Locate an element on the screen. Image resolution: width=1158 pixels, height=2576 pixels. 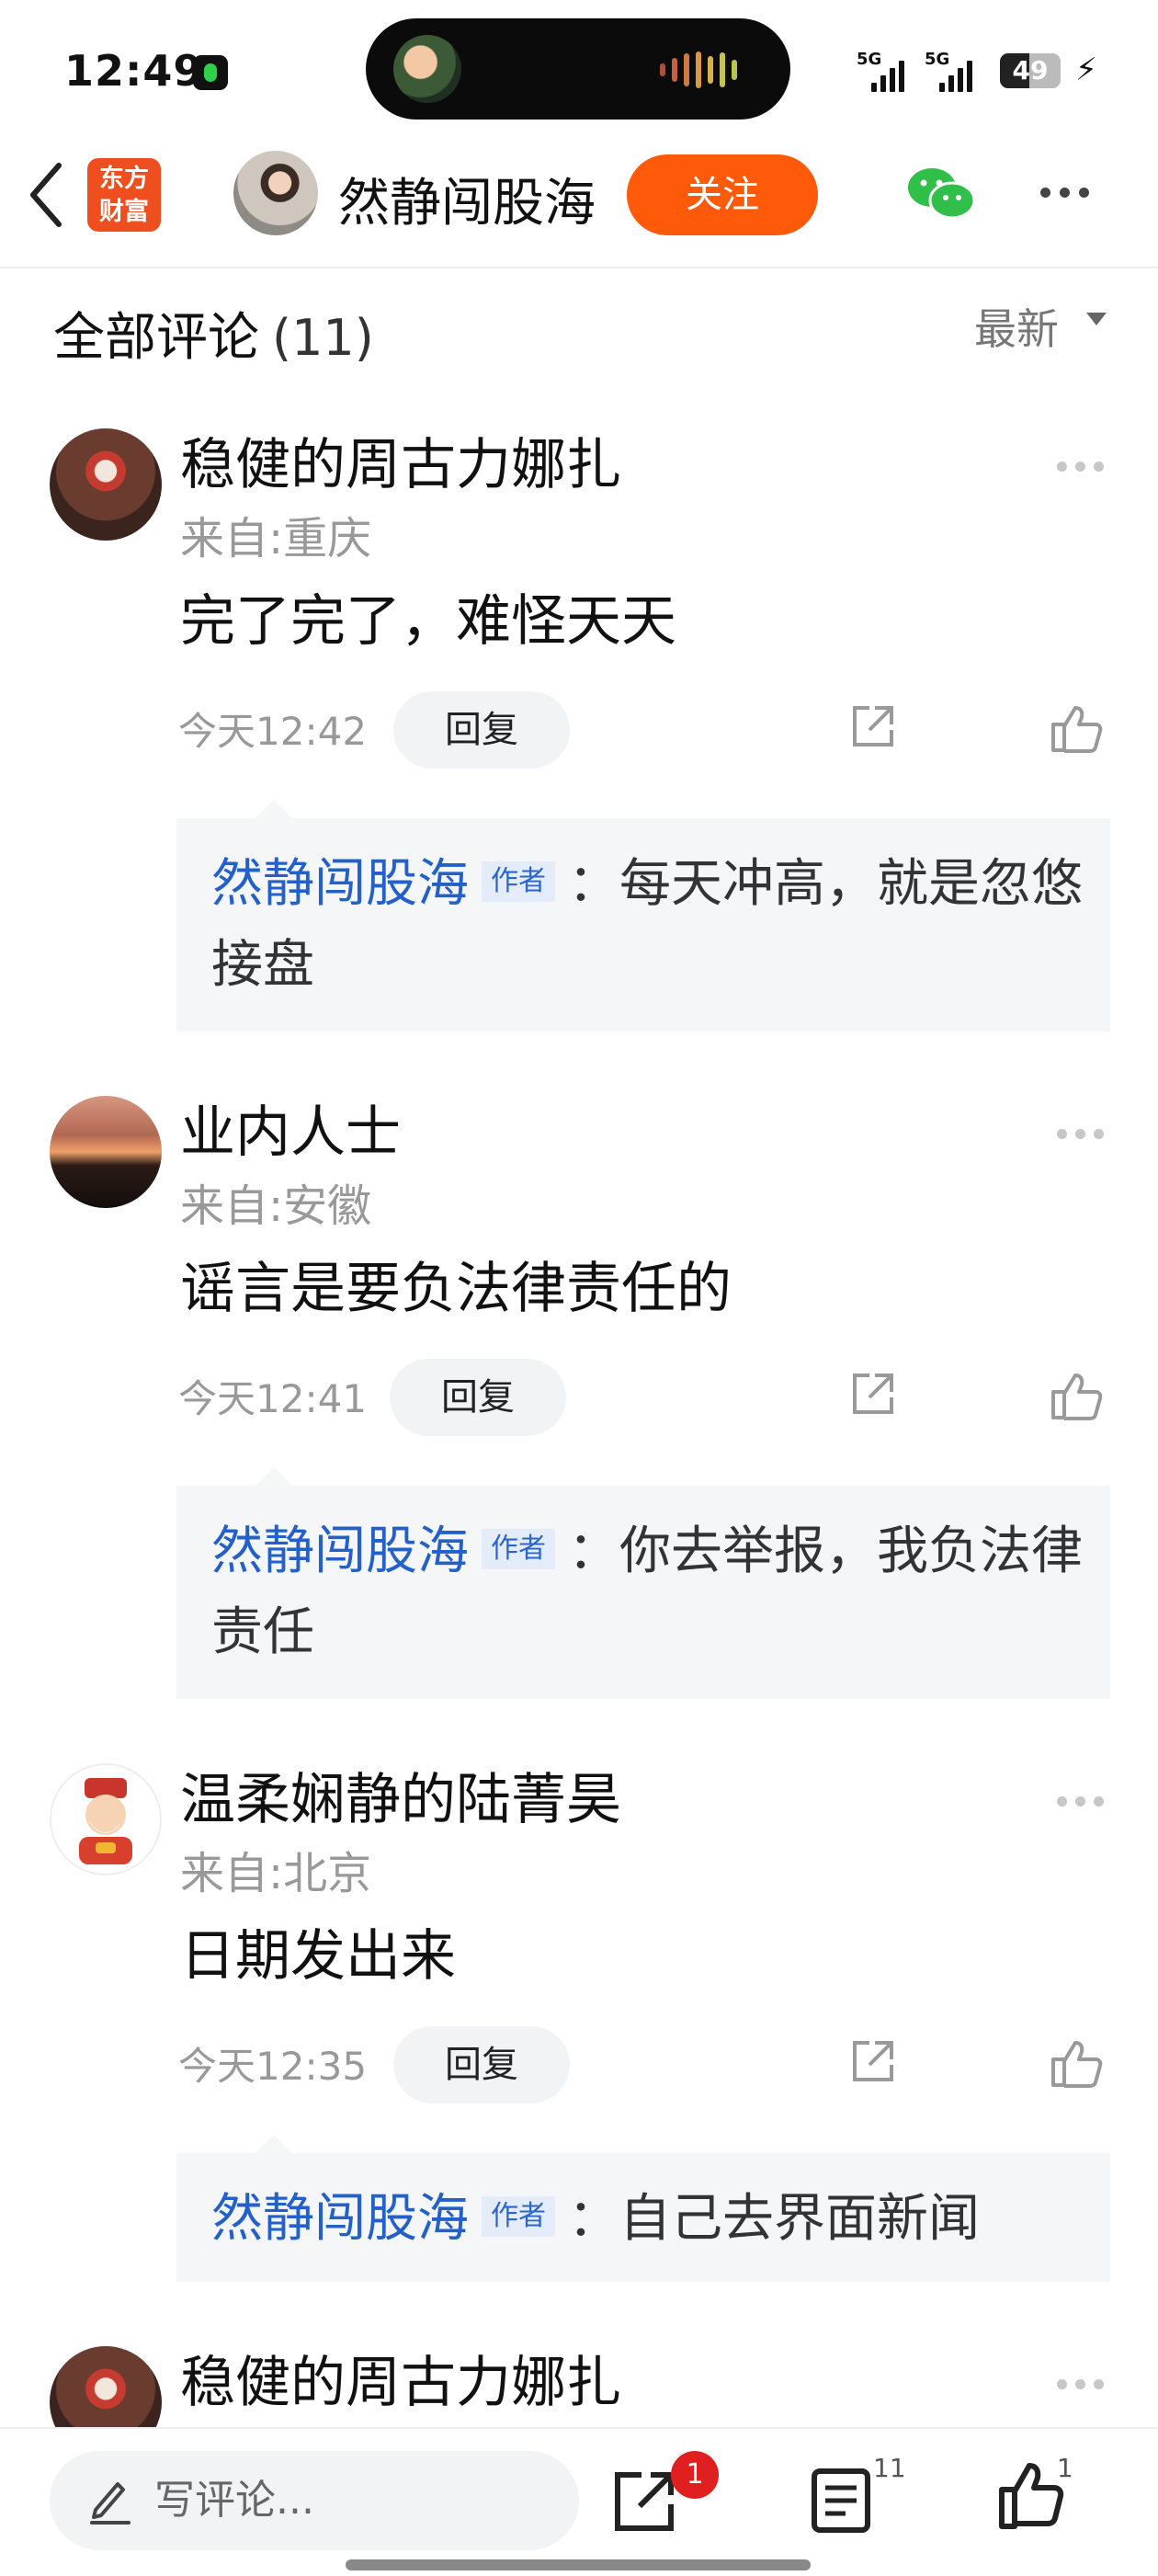
author-name: 然静闯股海 is located at coordinates (467, 199).